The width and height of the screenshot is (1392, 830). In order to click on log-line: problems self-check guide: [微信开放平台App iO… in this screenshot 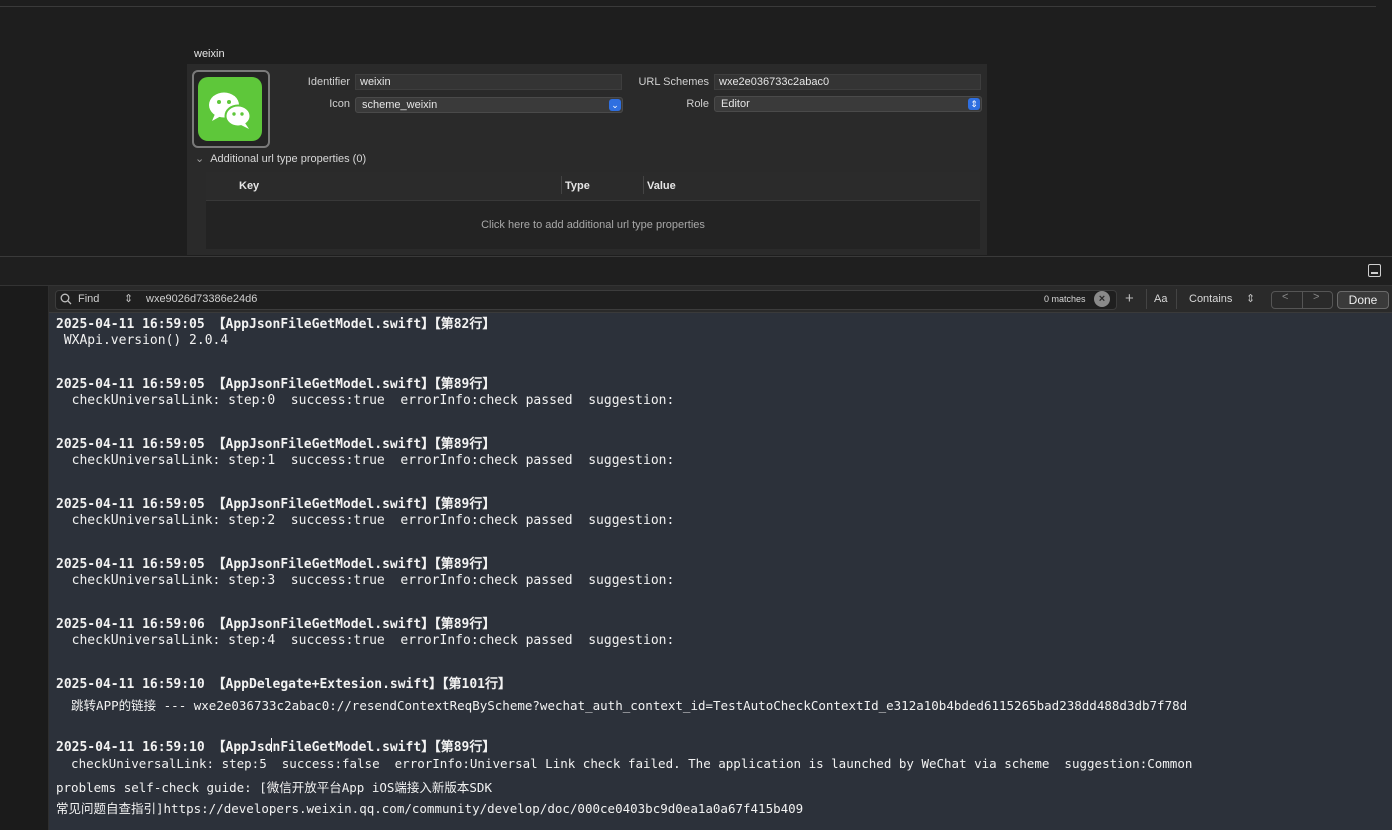, I will do `click(274, 787)`.